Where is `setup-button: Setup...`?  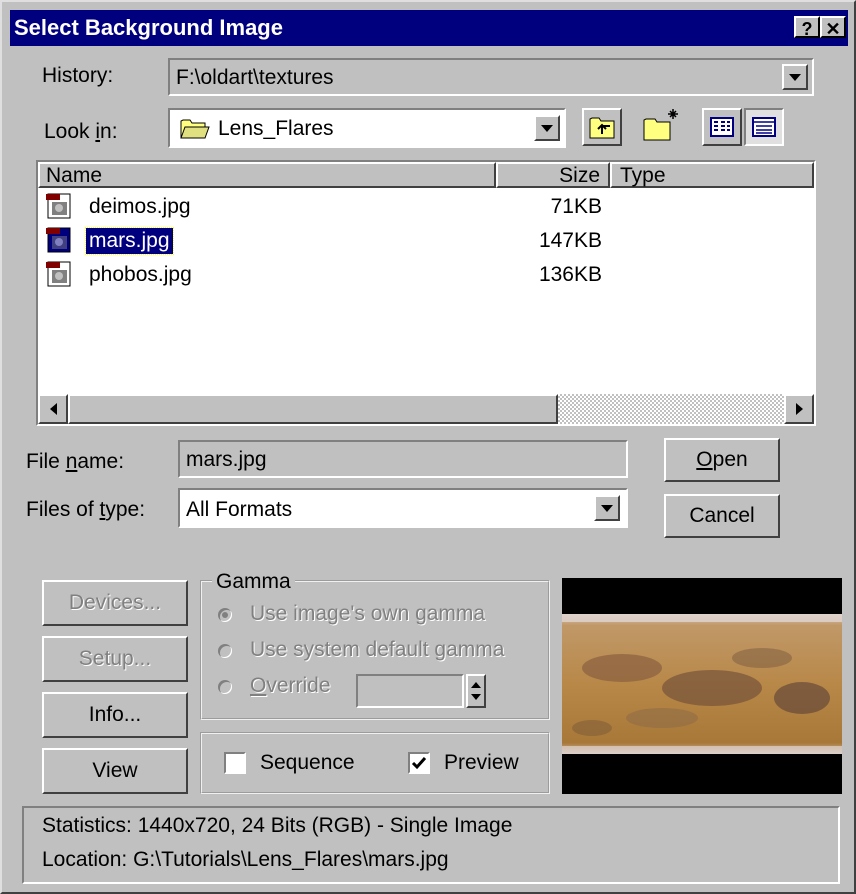 setup-button: Setup... is located at coordinates (115, 659).